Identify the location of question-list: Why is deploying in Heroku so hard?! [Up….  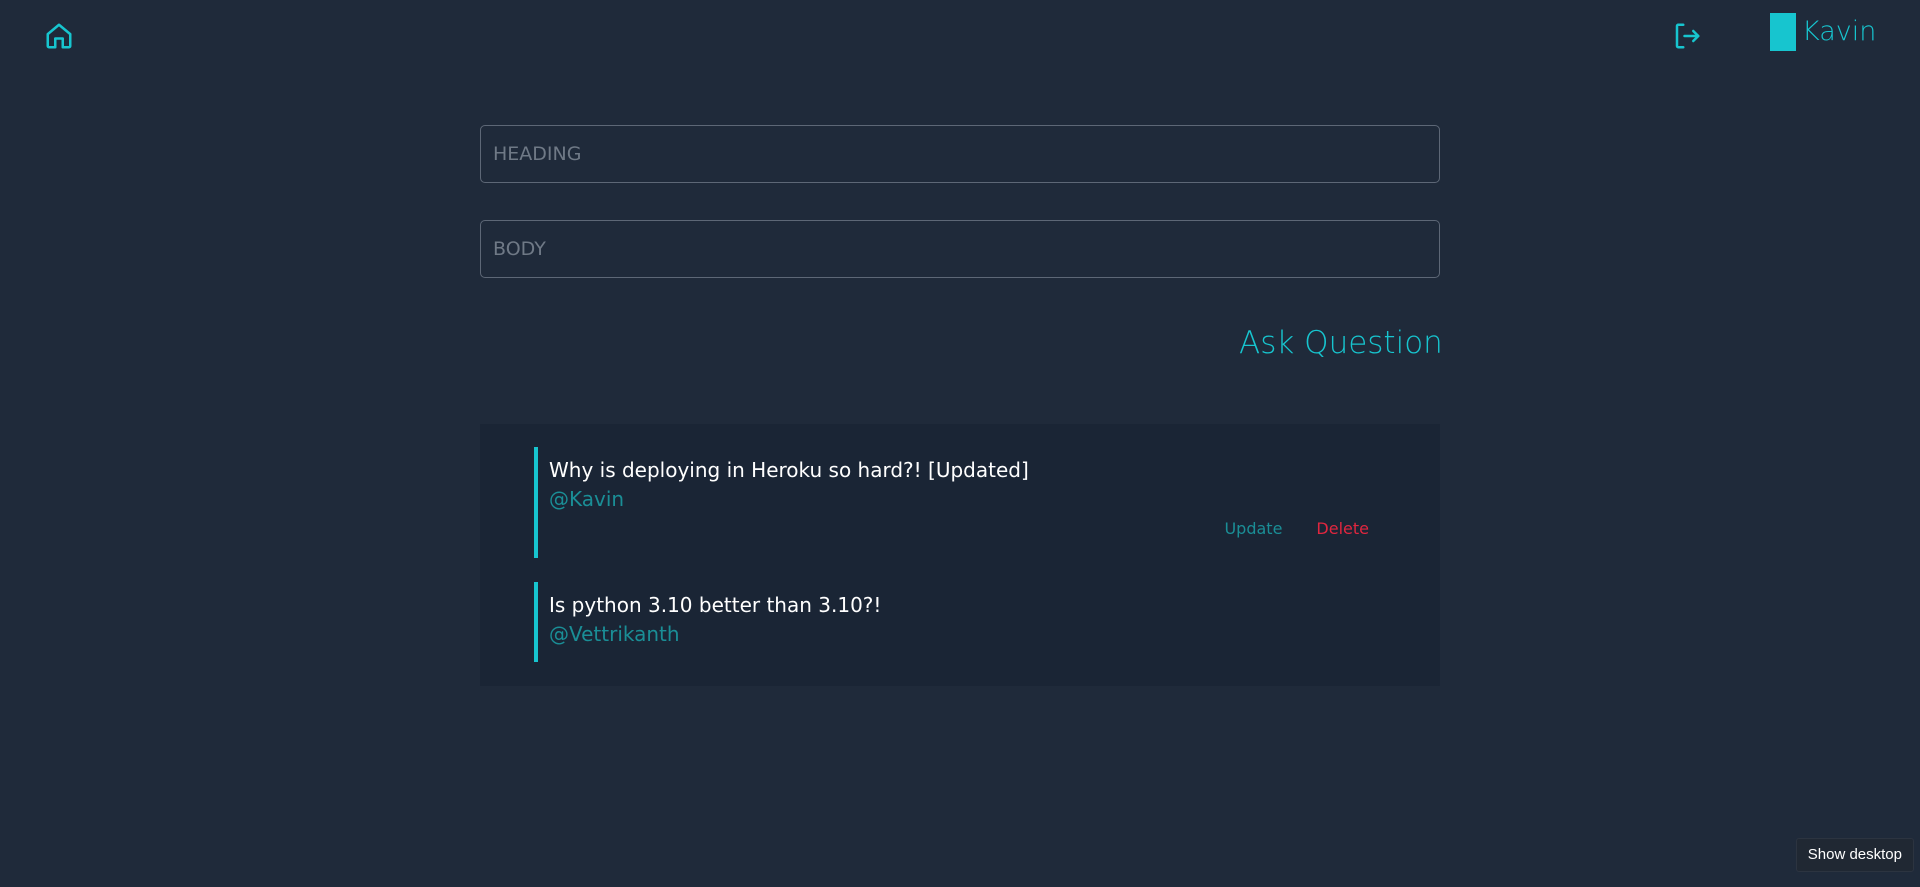
(960, 555).